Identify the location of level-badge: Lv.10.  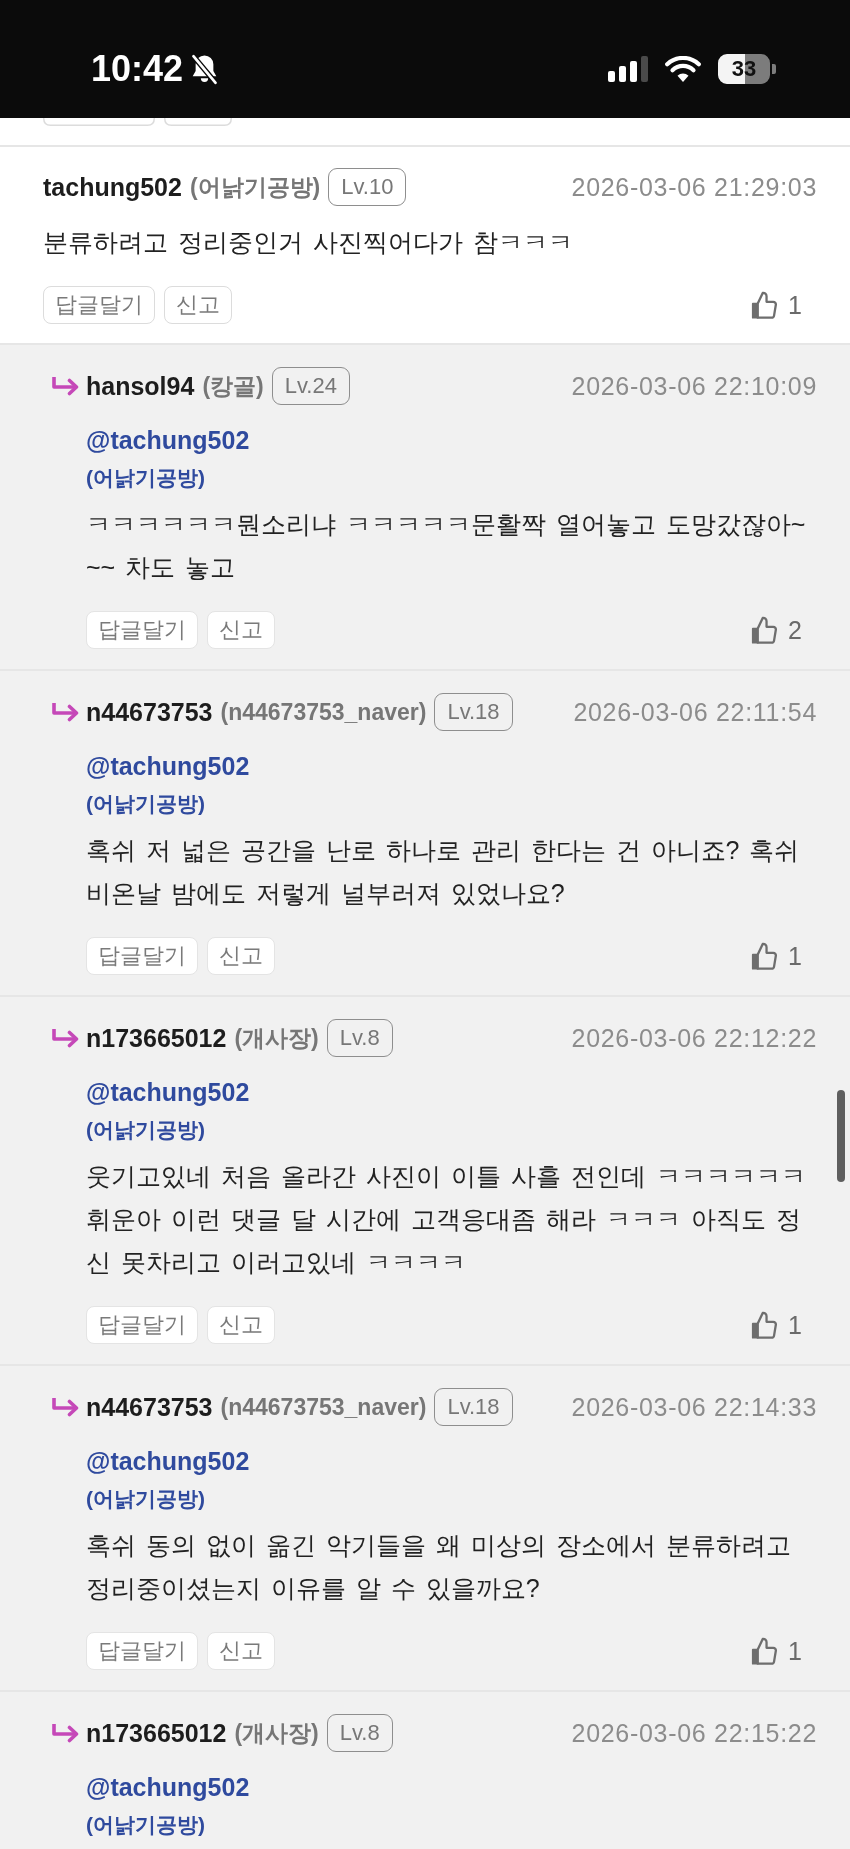
(367, 187).